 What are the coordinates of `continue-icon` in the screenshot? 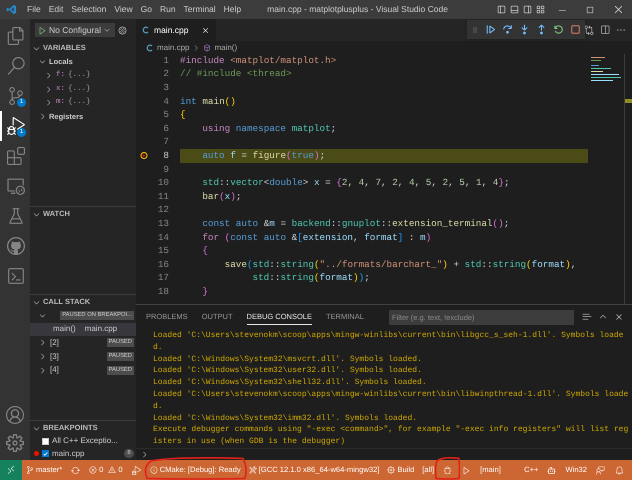 It's located at (490, 29).